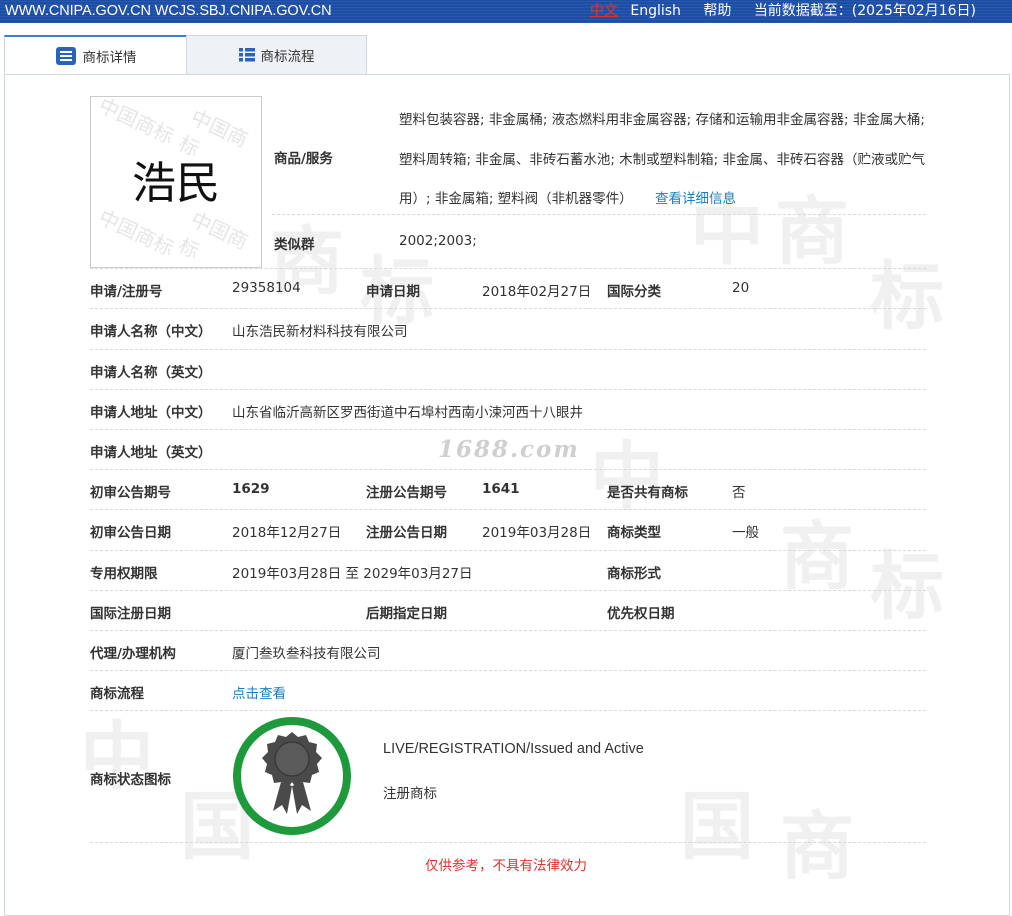 Image resolution: width=1012 pixels, height=916 pixels. What do you see at coordinates (287, 57) in the screenshot?
I see `tab-label: 商标流程` at bounding box center [287, 57].